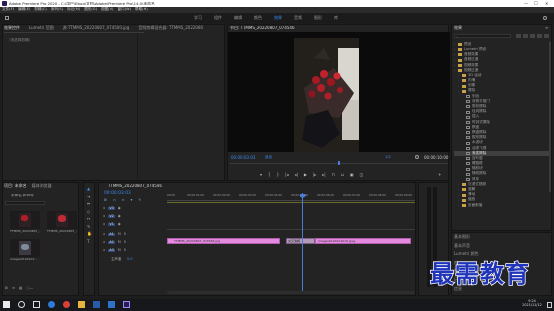  What do you see at coordinates (96, 304) in the screenshot?
I see `word-icon` at bounding box center [96, 304].